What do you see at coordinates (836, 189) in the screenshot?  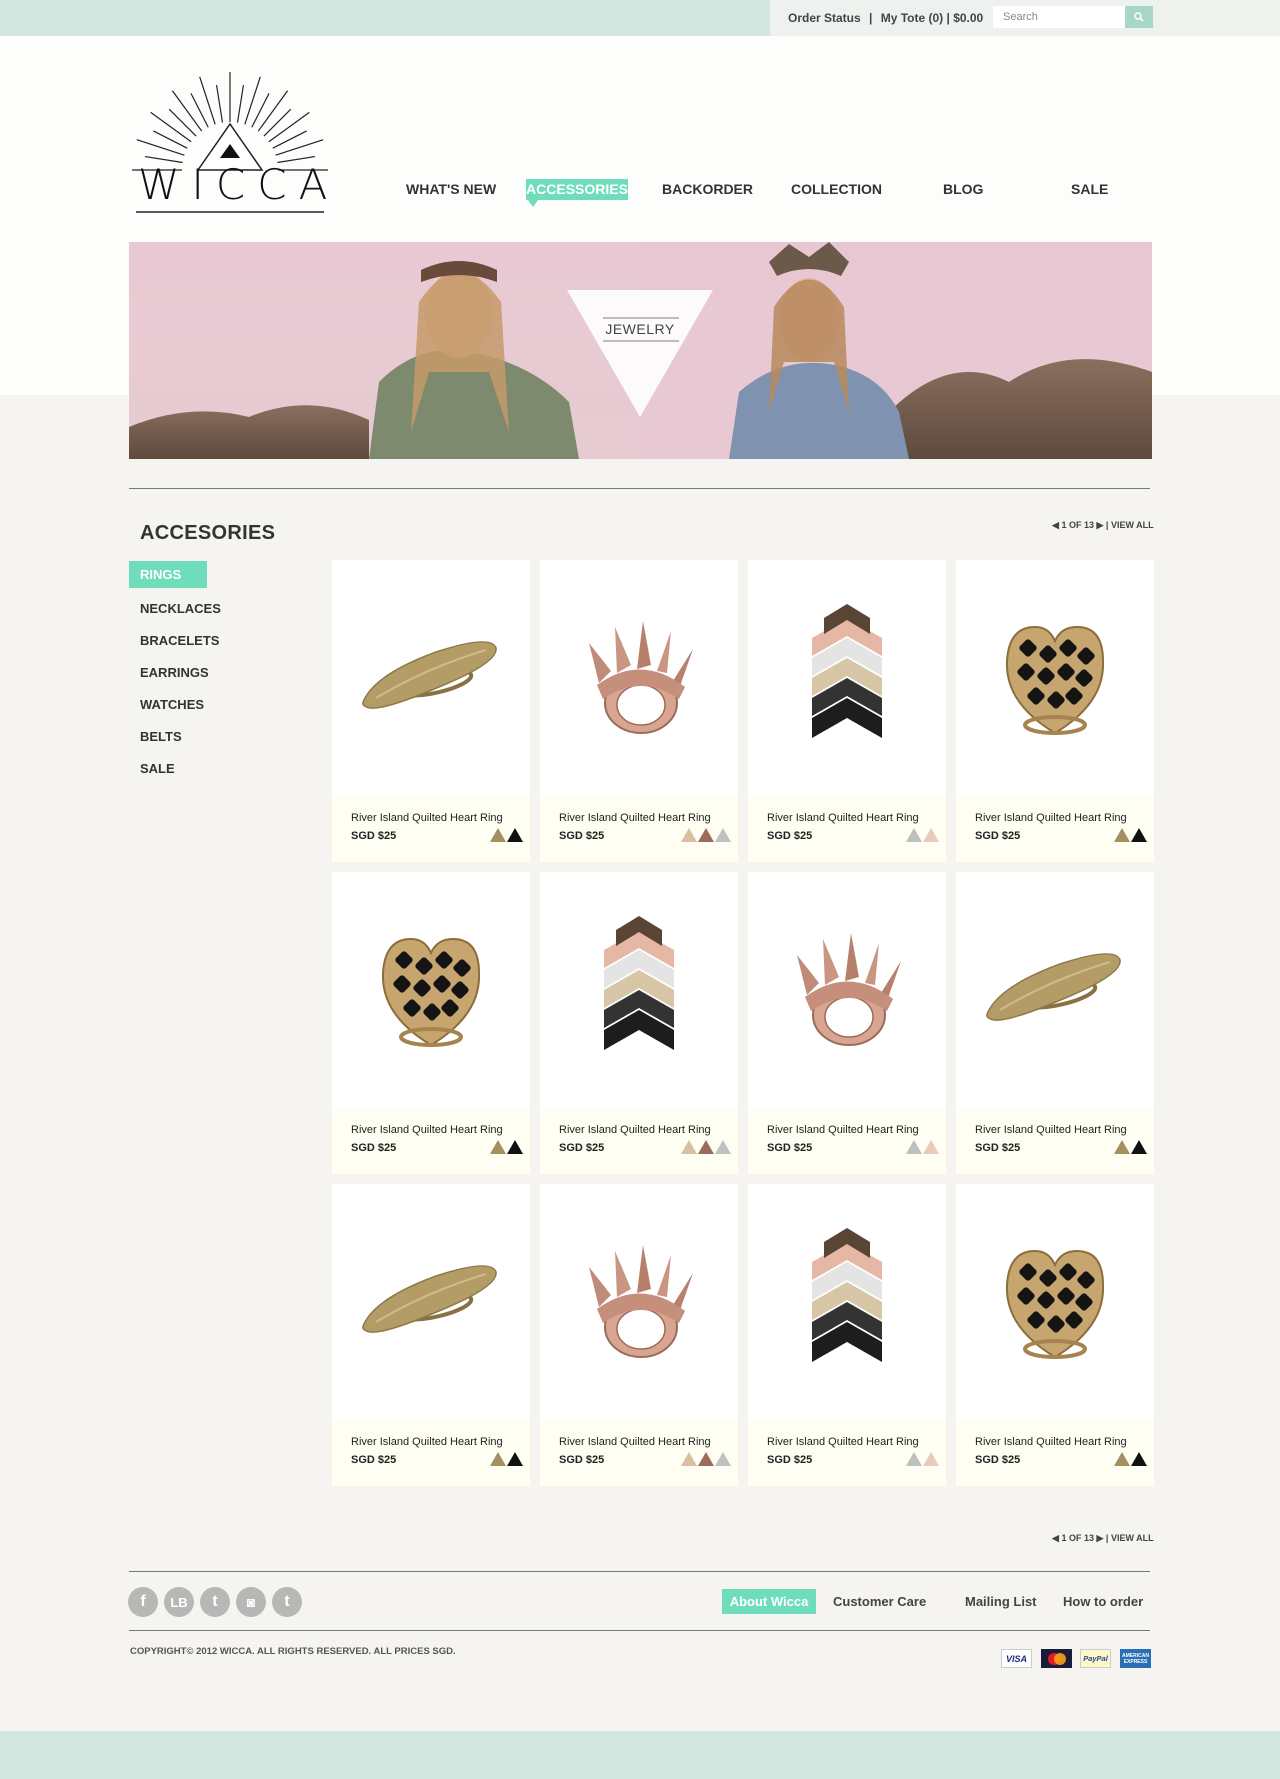 I see `nav-collection: COLLECTION` at bounding box center [836, 189].